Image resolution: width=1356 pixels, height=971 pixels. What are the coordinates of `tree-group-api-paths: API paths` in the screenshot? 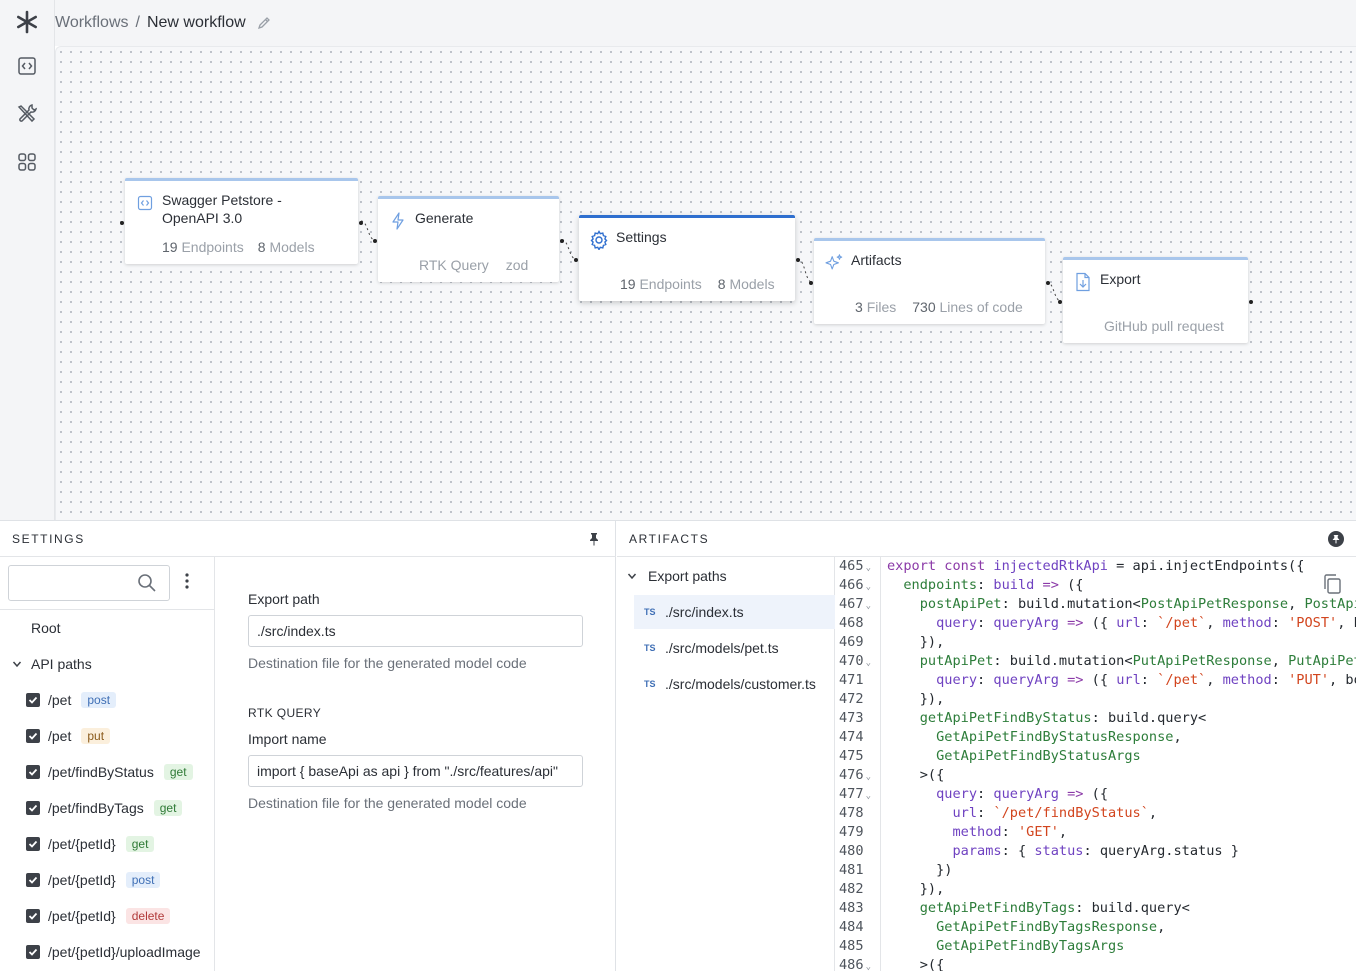 It's located at (52, 664).